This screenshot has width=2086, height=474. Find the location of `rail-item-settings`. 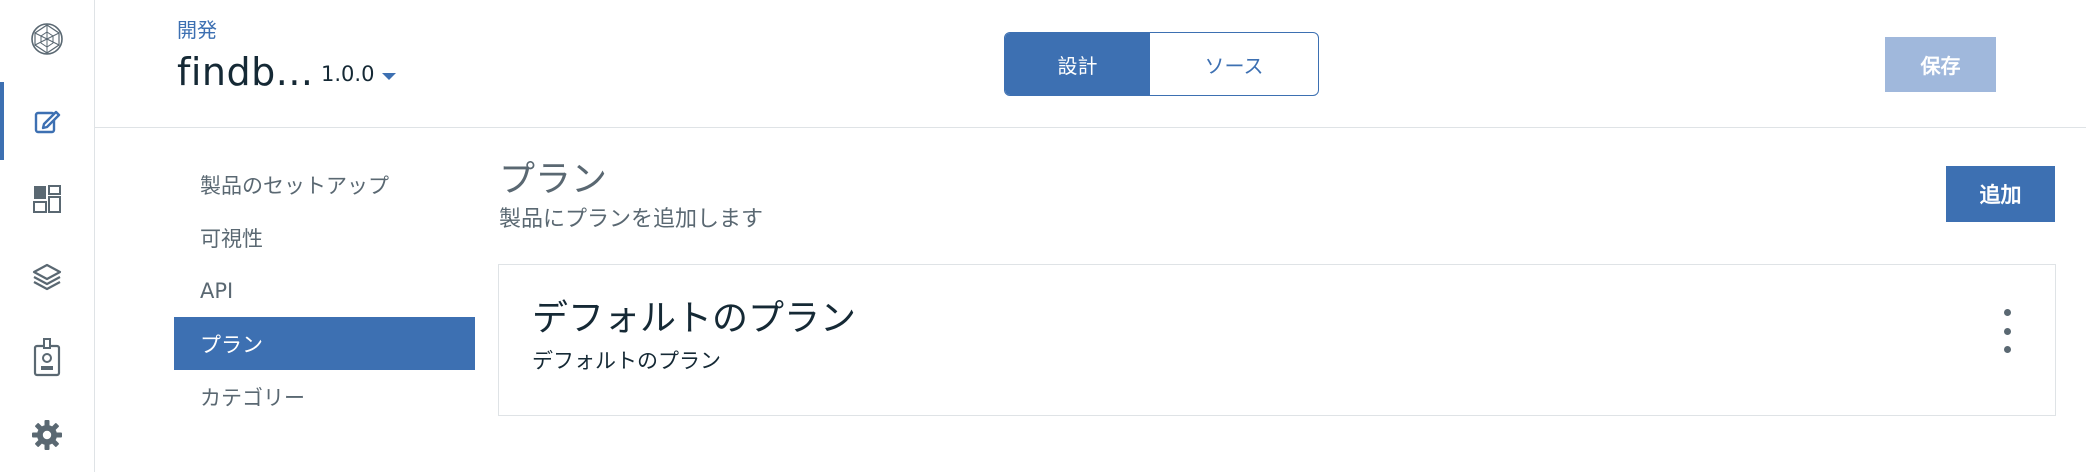

rail-item-settings is located at coordinates (47, 435).